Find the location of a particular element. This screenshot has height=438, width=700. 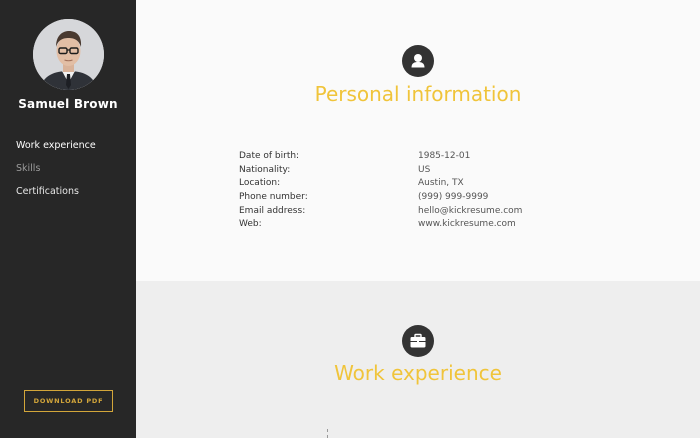

timeline-divider is located at coordinates (327, 433).